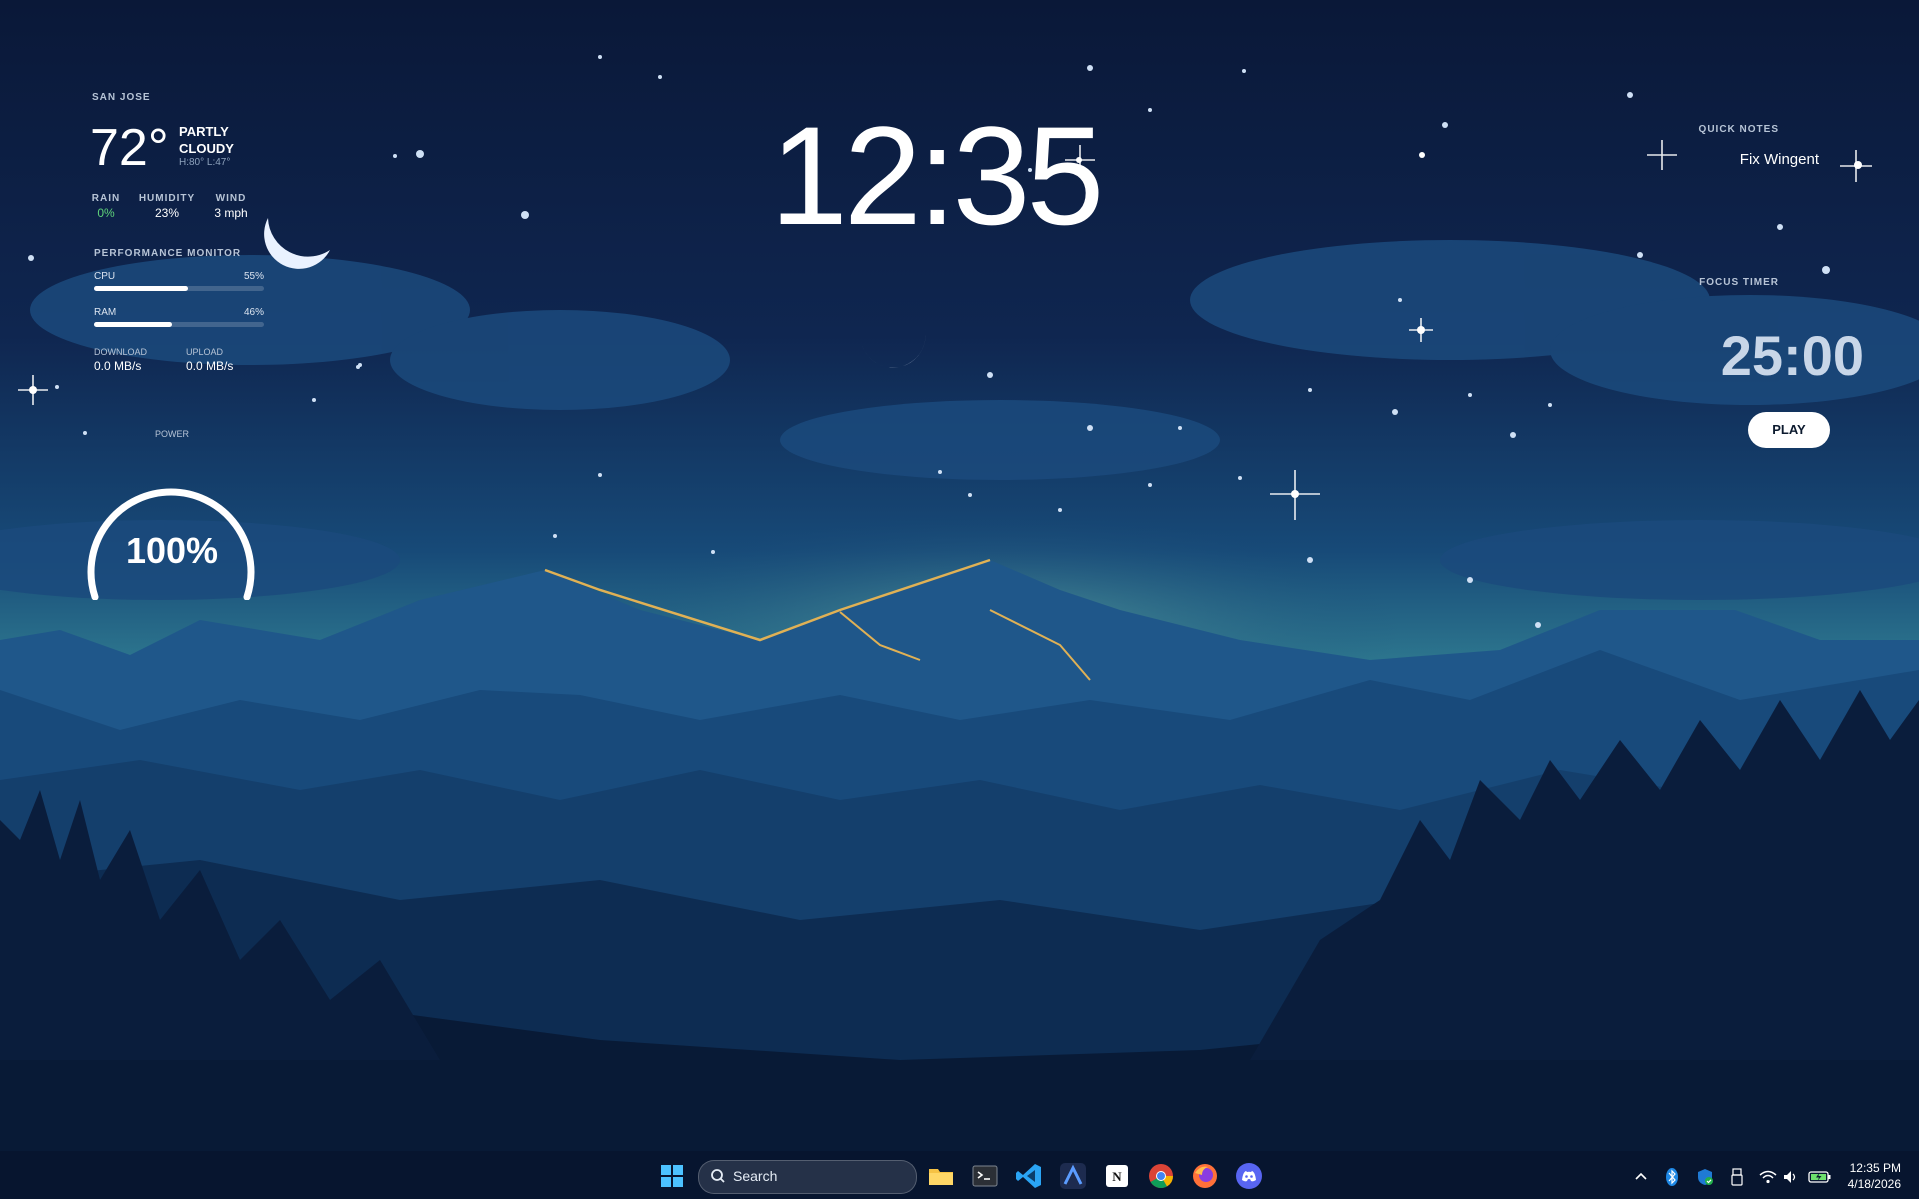  I want to click on download-value: 0.0 MB/s, so click(118, 366).